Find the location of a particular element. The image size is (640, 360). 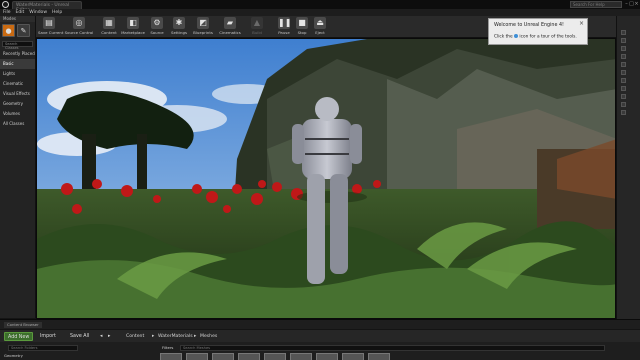

save-icon: ▤ is located at coordinates (49, 23).